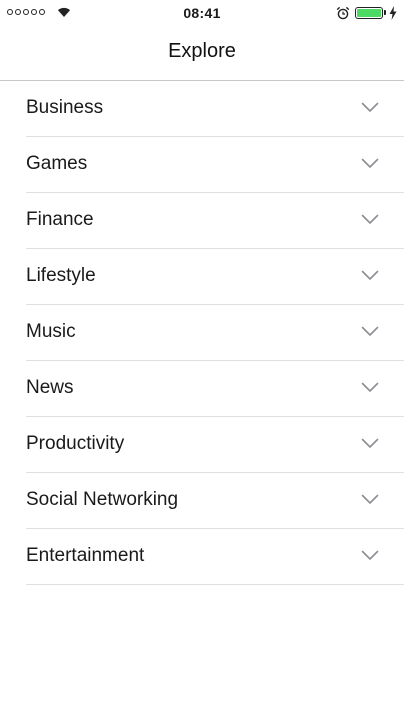  Describe the element at coordinates (215, 277) in the screenshot. I see `category-row: Lifestyle` at that location.